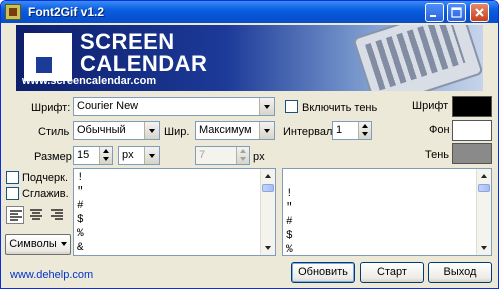 The height and width of the screenshot is (289, 499). What do you see at coordinates (364, 130) in the screenshot?
I see `interval-updown-icon` at bounding box center [364, 130].